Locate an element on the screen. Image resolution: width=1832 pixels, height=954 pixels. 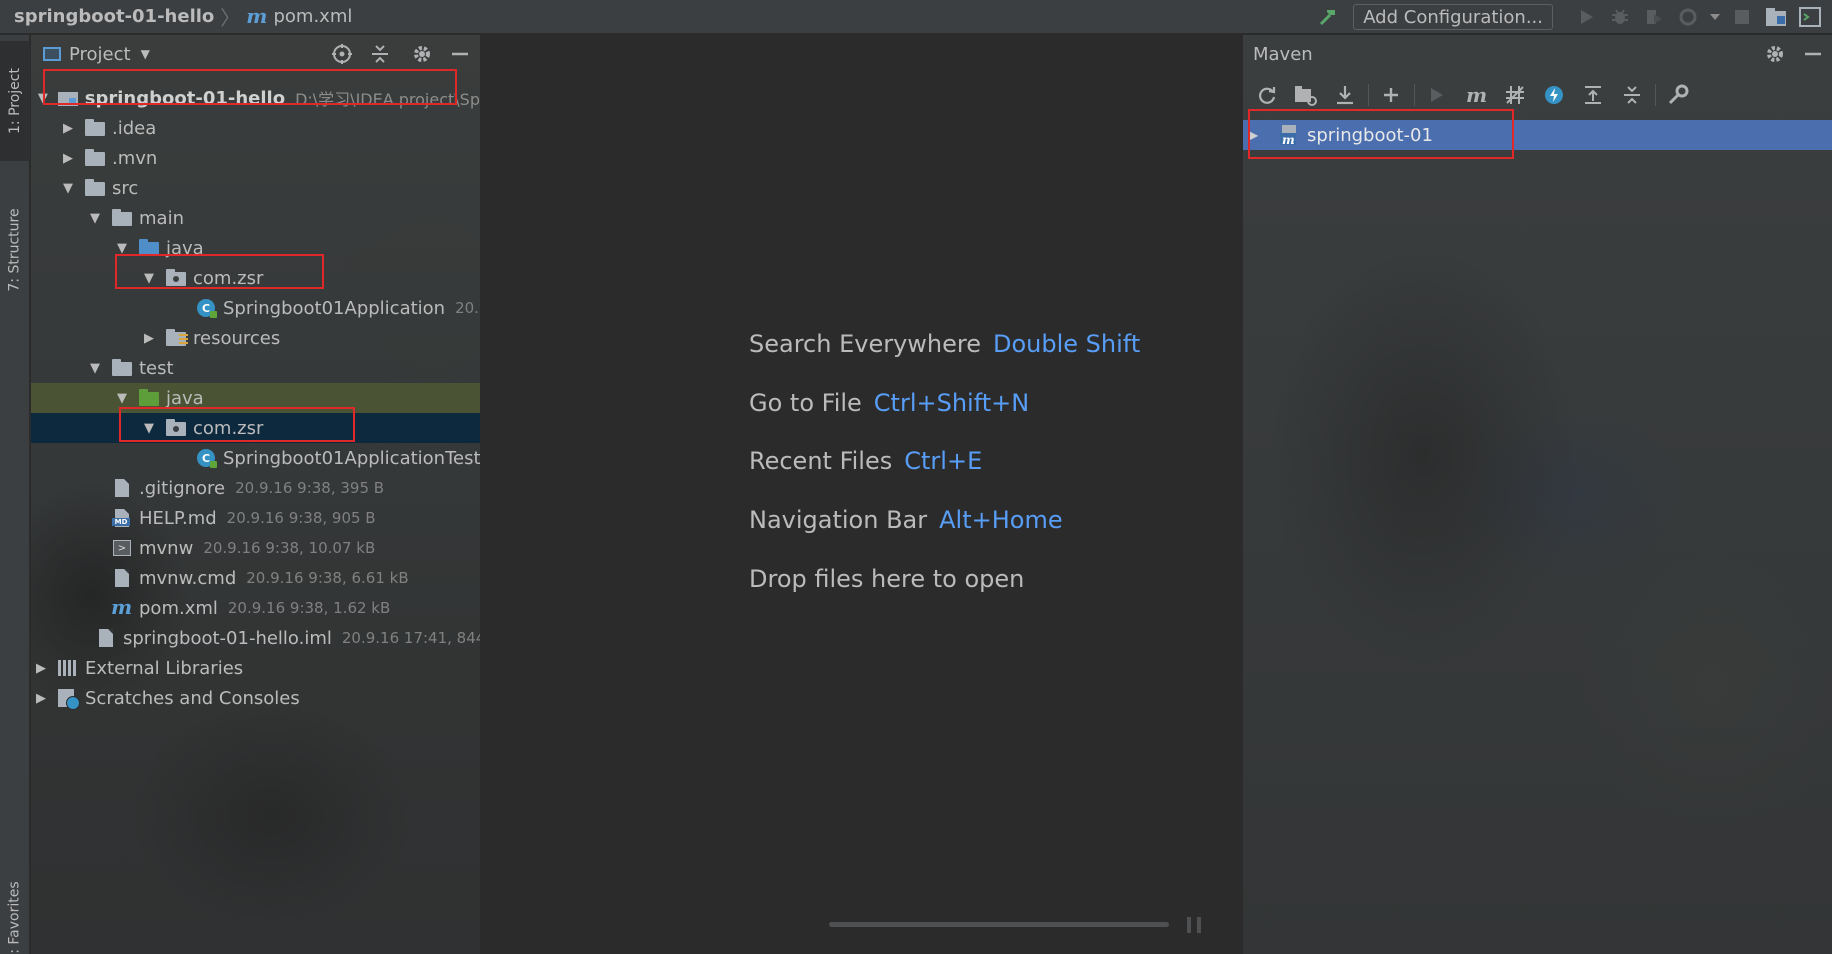
tree-item-mvn: ▶ .mvn is located at coordinates (255, 158).